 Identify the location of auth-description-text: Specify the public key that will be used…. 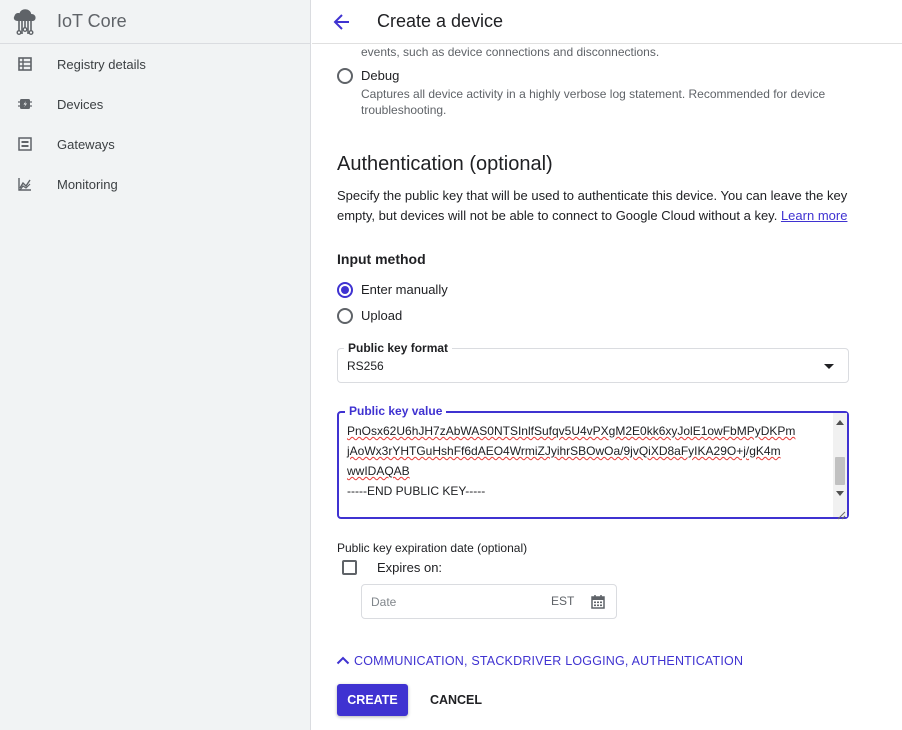
(592, 205).